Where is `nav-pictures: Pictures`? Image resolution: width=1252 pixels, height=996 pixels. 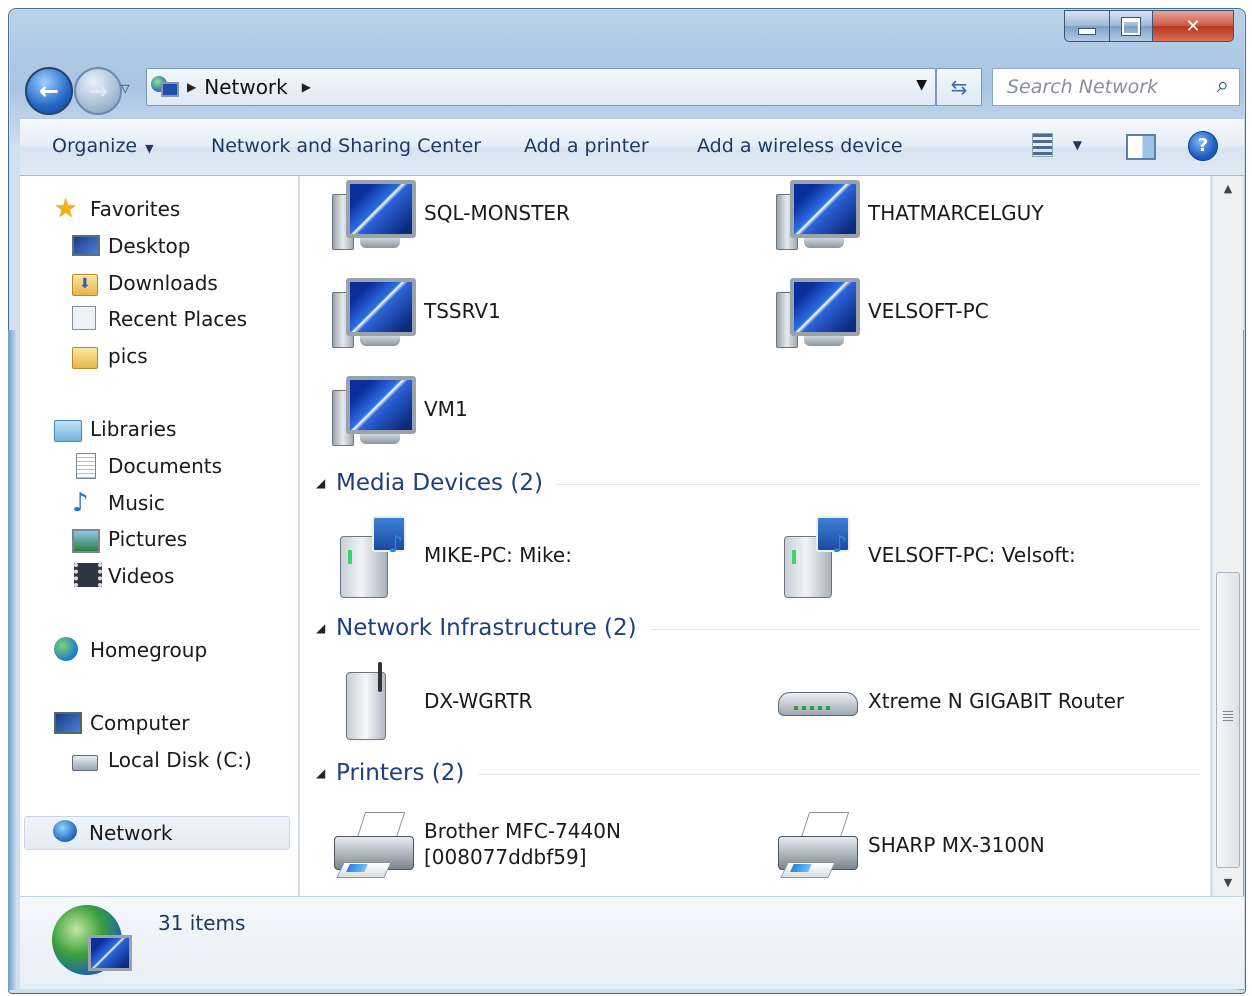
nav-pictures: Pictures is located at coordinates (129, 539).